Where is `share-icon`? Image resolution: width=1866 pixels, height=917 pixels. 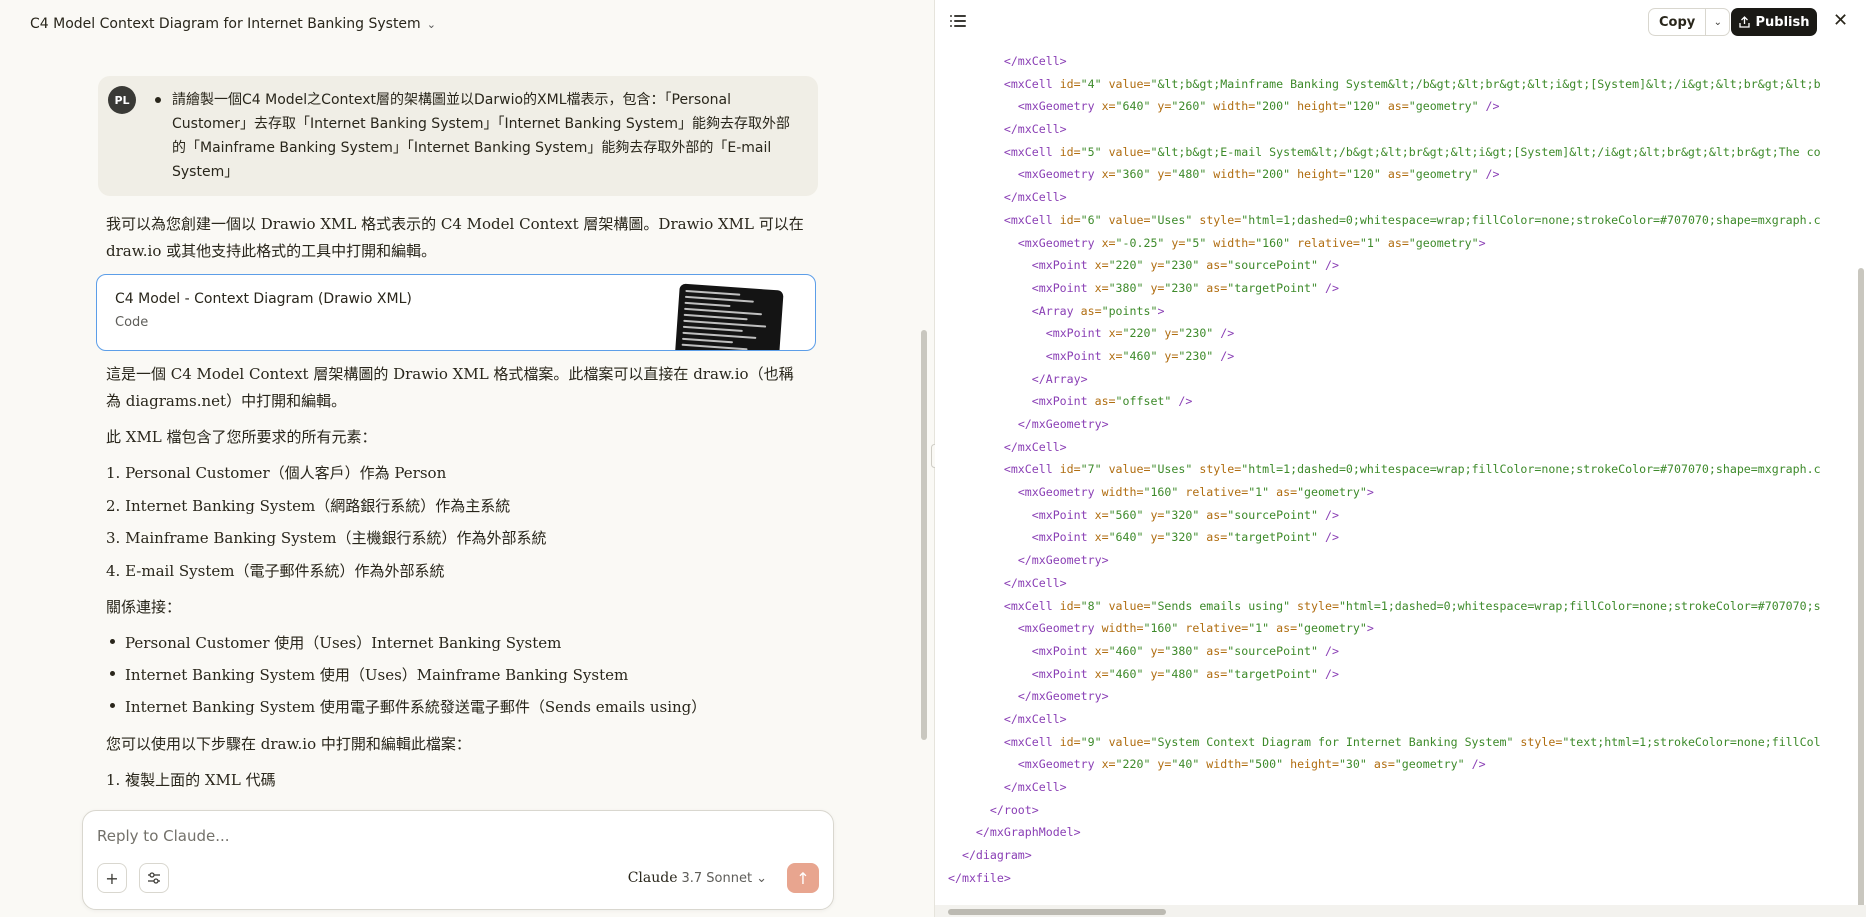
share-icon is located at coordinates (1744, 22).